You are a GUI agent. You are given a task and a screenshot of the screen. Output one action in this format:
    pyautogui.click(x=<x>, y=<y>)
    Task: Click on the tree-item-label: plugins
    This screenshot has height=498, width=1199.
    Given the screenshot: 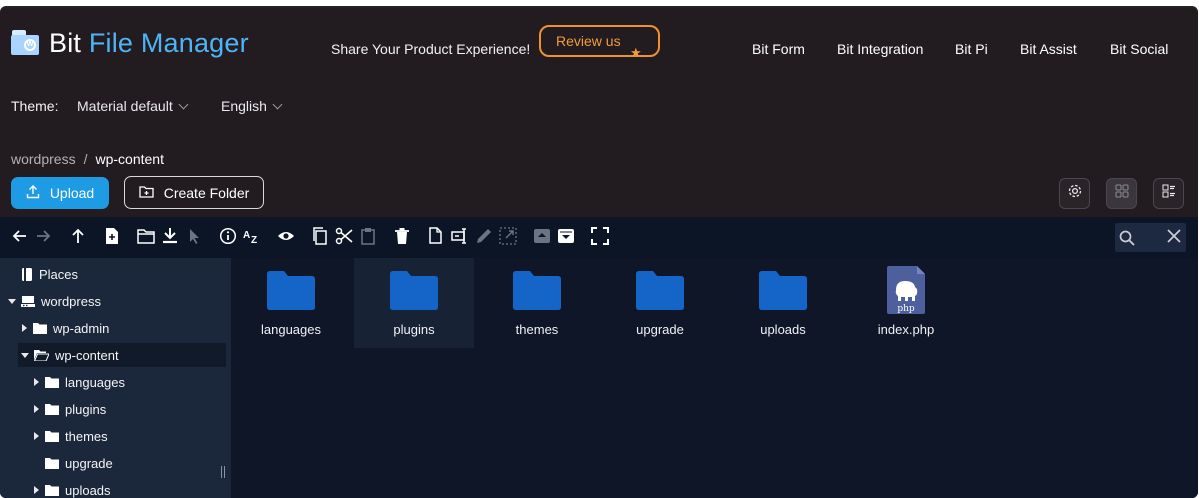 What is the action you would take?
    pyautogui.click(x=86, y=409)
    